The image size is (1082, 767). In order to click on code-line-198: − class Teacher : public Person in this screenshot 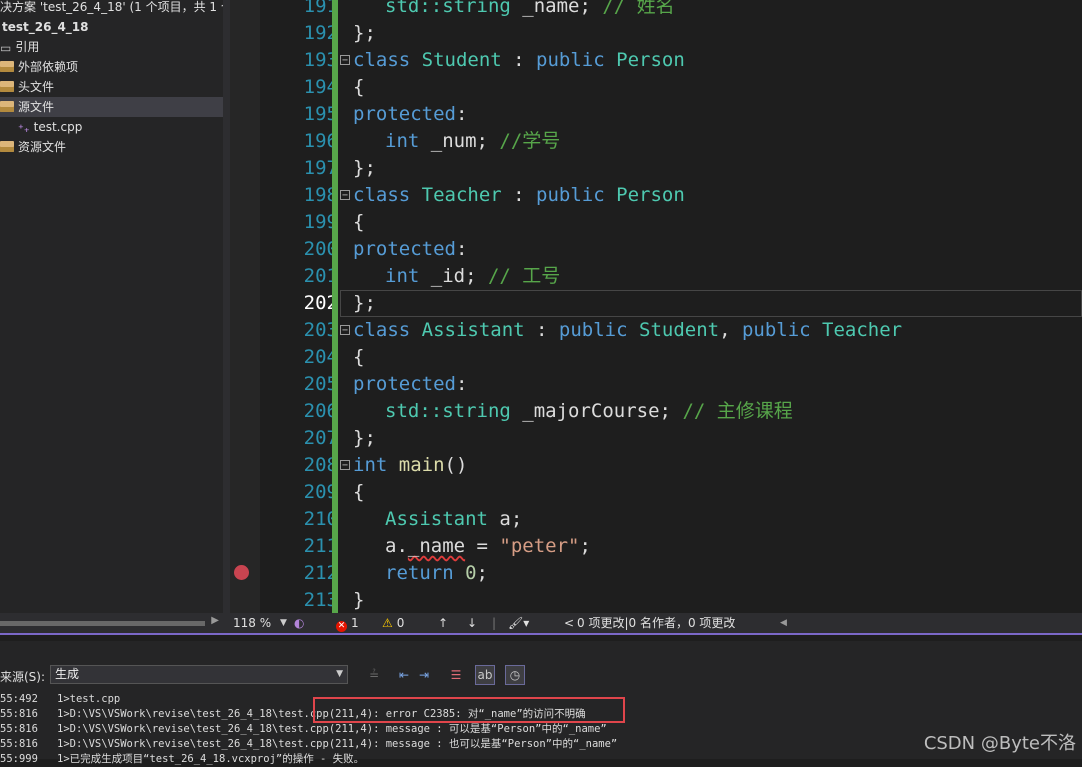, I will do `click(512, 195)`.